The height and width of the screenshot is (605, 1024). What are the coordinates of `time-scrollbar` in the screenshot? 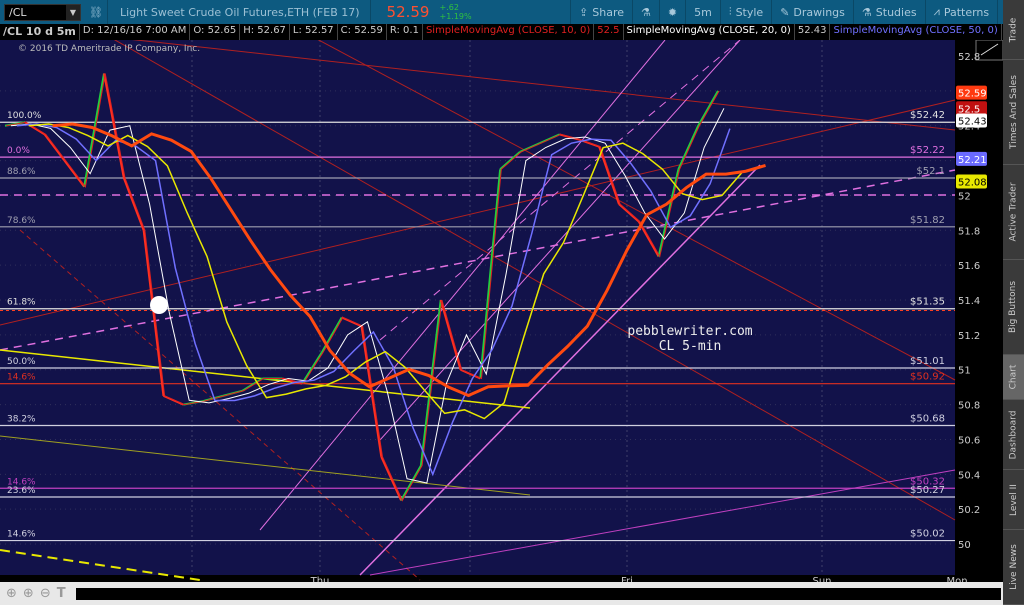 It's located at (538, 593).